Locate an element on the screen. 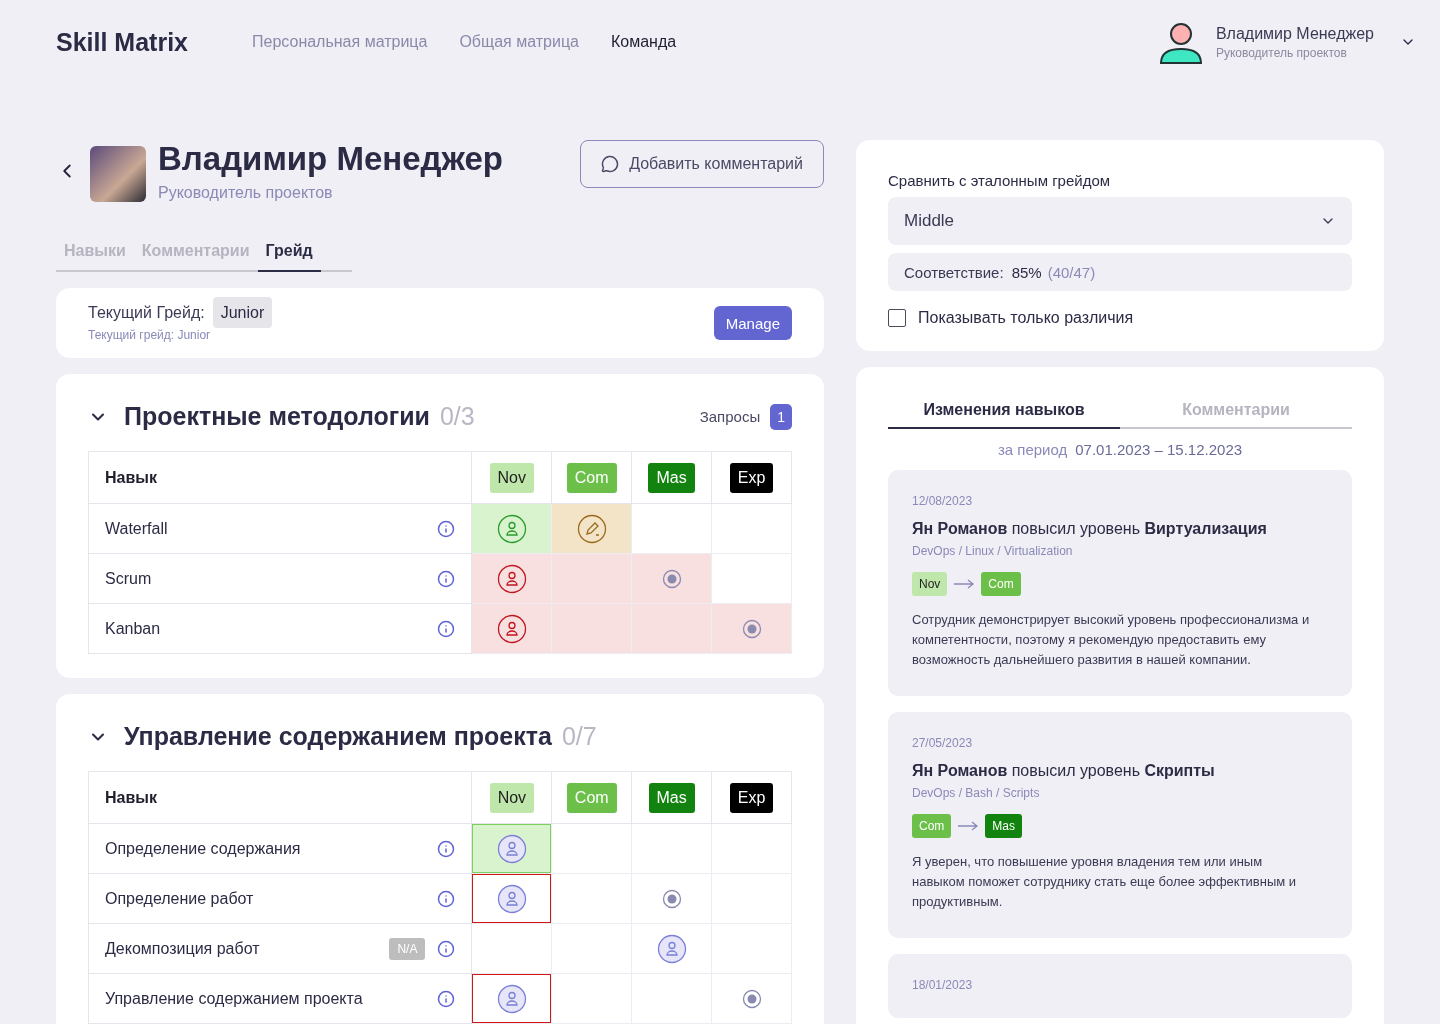 This screenshot has width=1440, height=1024. match-ratio: (40/47) is located at coordinates (1071, 272).